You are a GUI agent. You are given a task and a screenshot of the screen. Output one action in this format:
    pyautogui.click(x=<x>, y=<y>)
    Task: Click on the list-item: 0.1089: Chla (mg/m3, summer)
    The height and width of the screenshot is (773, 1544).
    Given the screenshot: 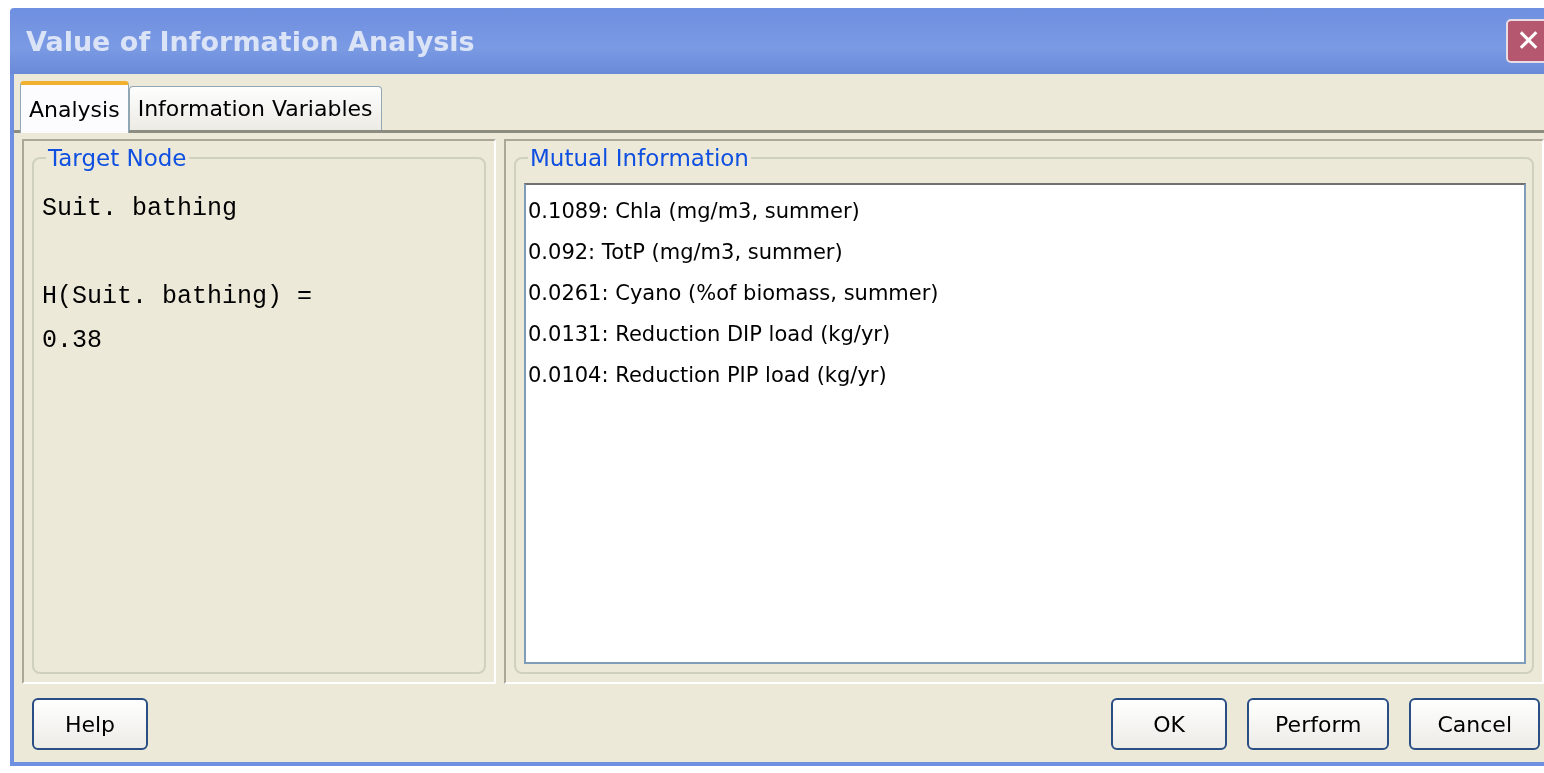 What is the action you would take?
    pyautogui.click(x=1025, y=211)
    